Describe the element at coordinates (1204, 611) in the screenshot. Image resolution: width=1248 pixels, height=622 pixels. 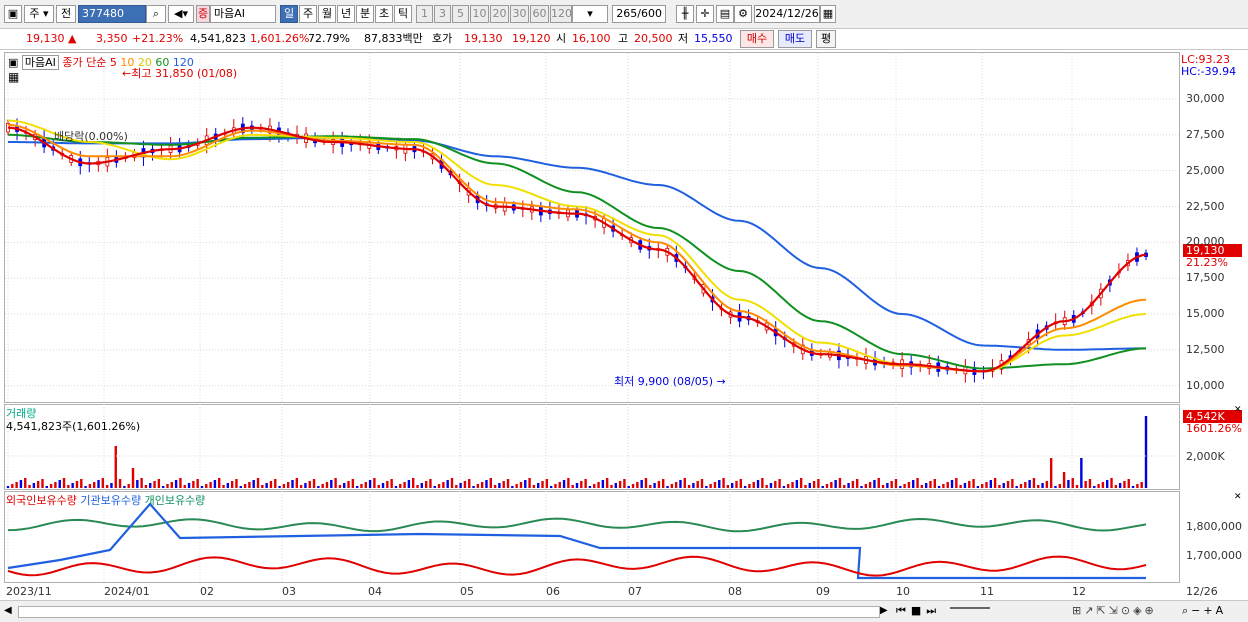
I see `zoom-controls: ⌕−+A` at that location.